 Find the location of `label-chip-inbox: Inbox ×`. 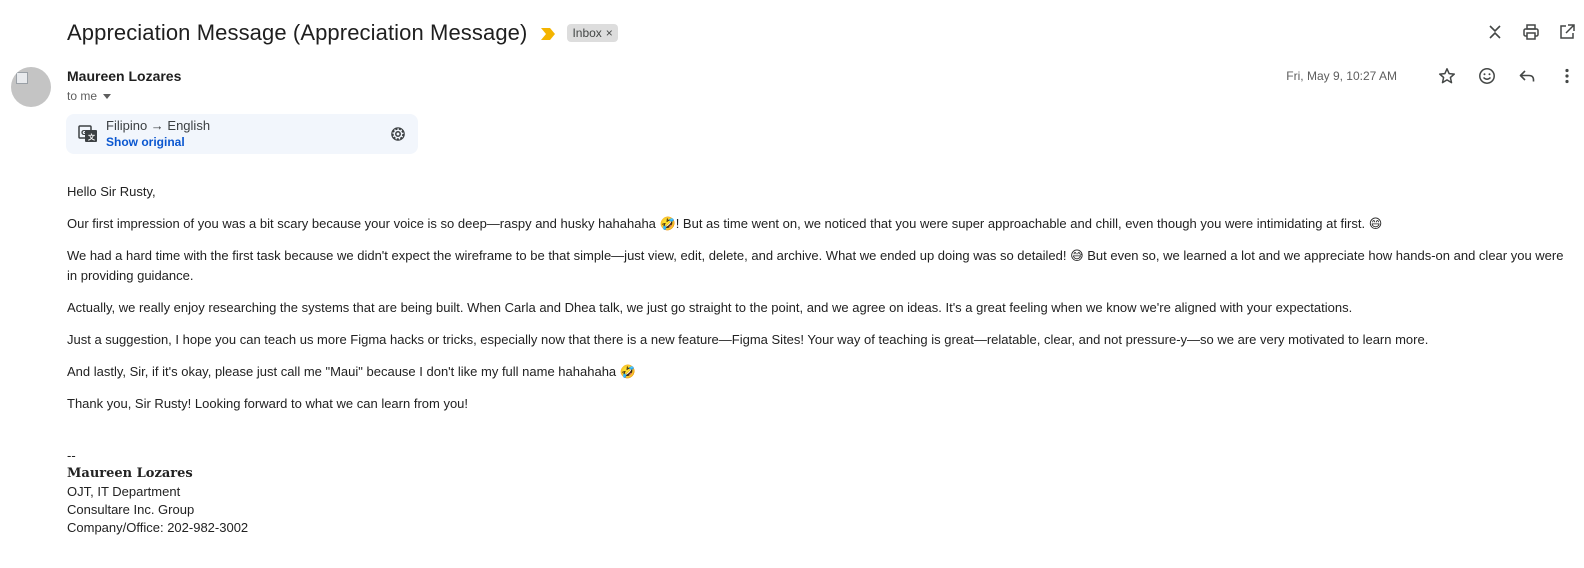

label-chip-inbox: Inbox × is located at coordinates (592, 33).